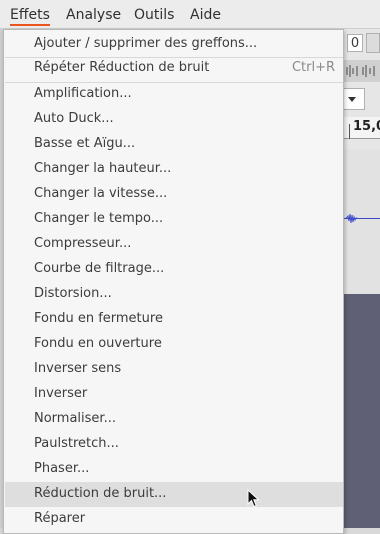  I want to click on menu-item-fade-in: Fondu en ouverture, so click(174, 344).